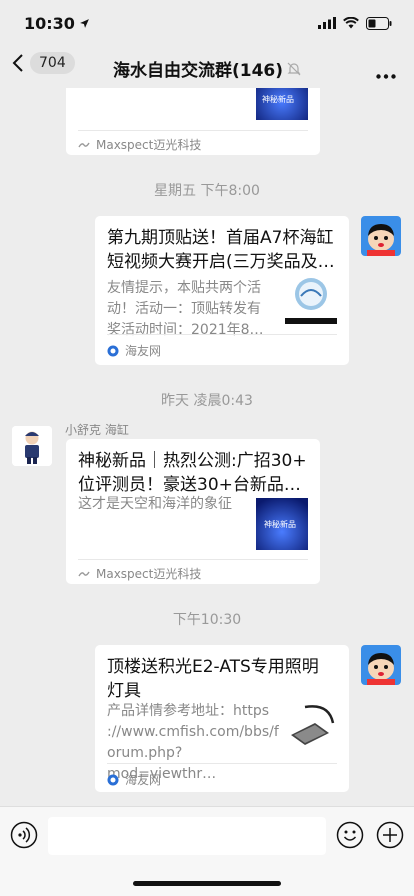 The width and height of the screenshot is (414, 896). I want to click on chat-title-text: 海水自由交流群(146), so click(198, 71).